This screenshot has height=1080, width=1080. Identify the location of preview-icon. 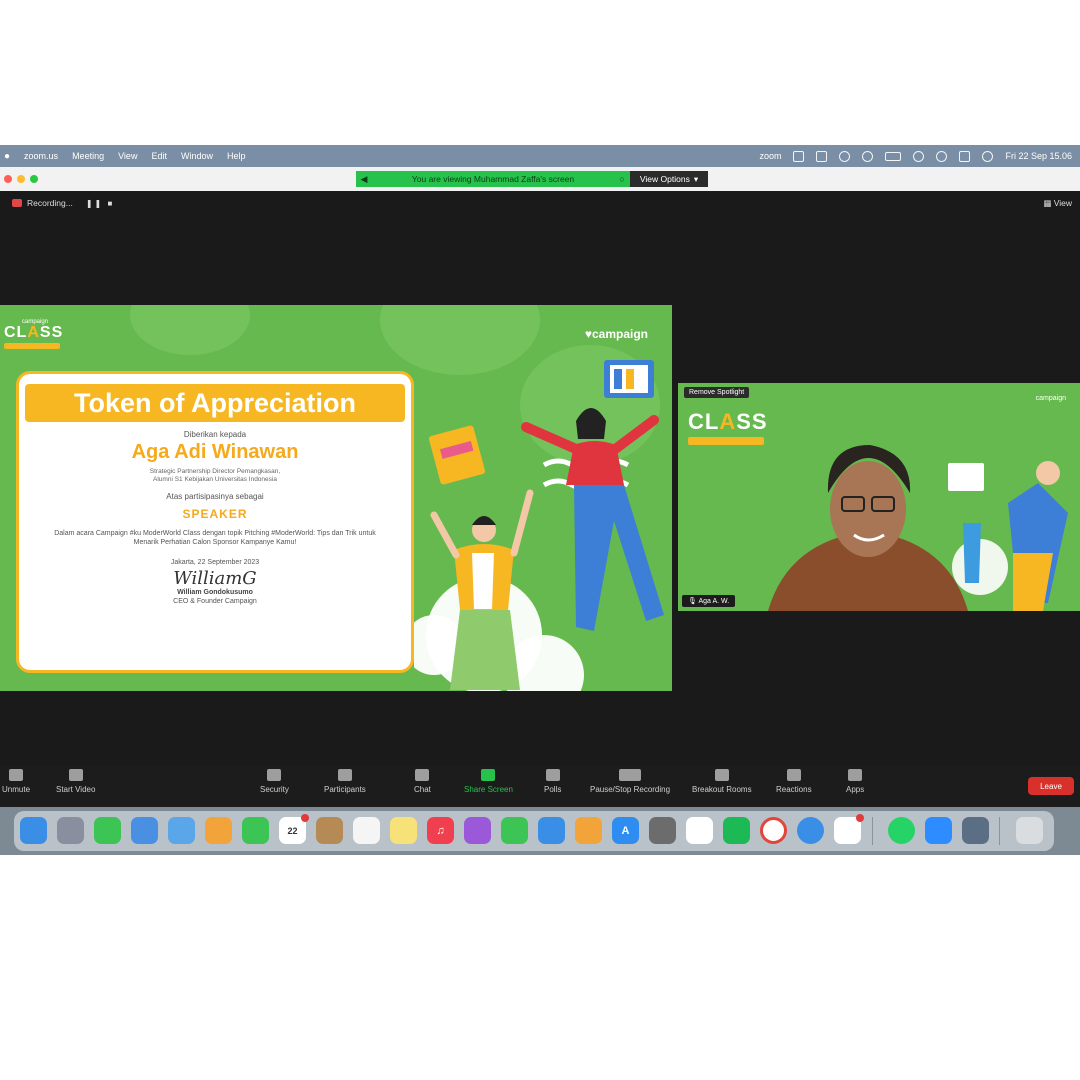
(975, 830).